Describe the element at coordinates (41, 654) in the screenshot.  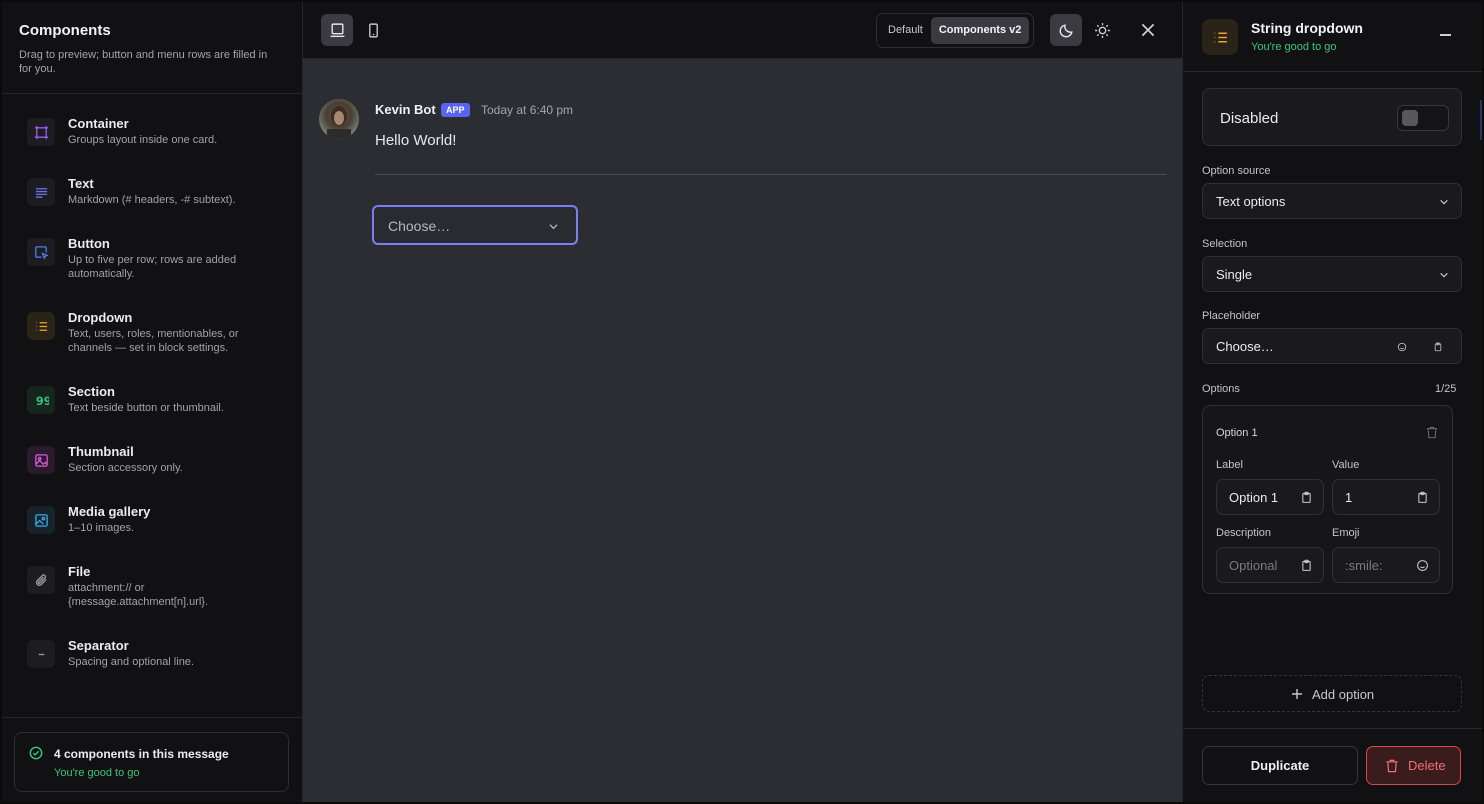
I see `minus-icon` at that location.